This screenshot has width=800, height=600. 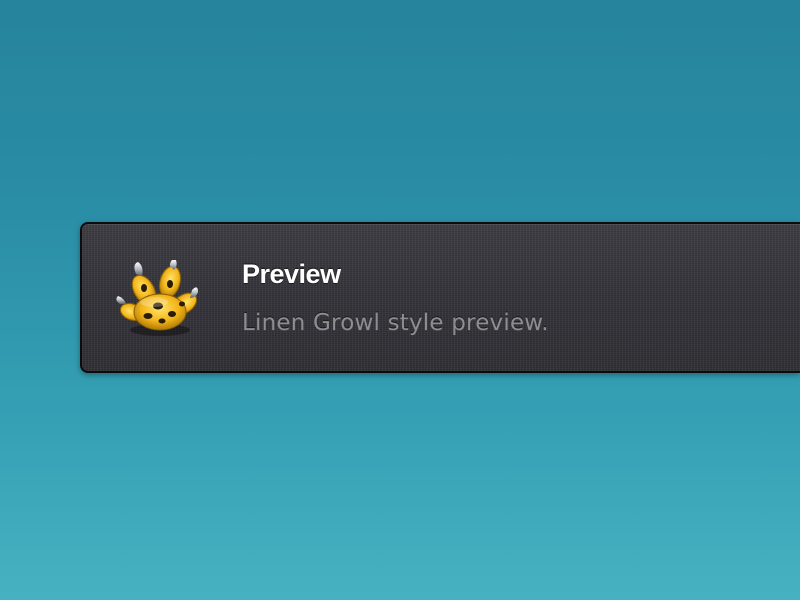 I want to click on growl-paw-icon, so click(x=156, y=298).